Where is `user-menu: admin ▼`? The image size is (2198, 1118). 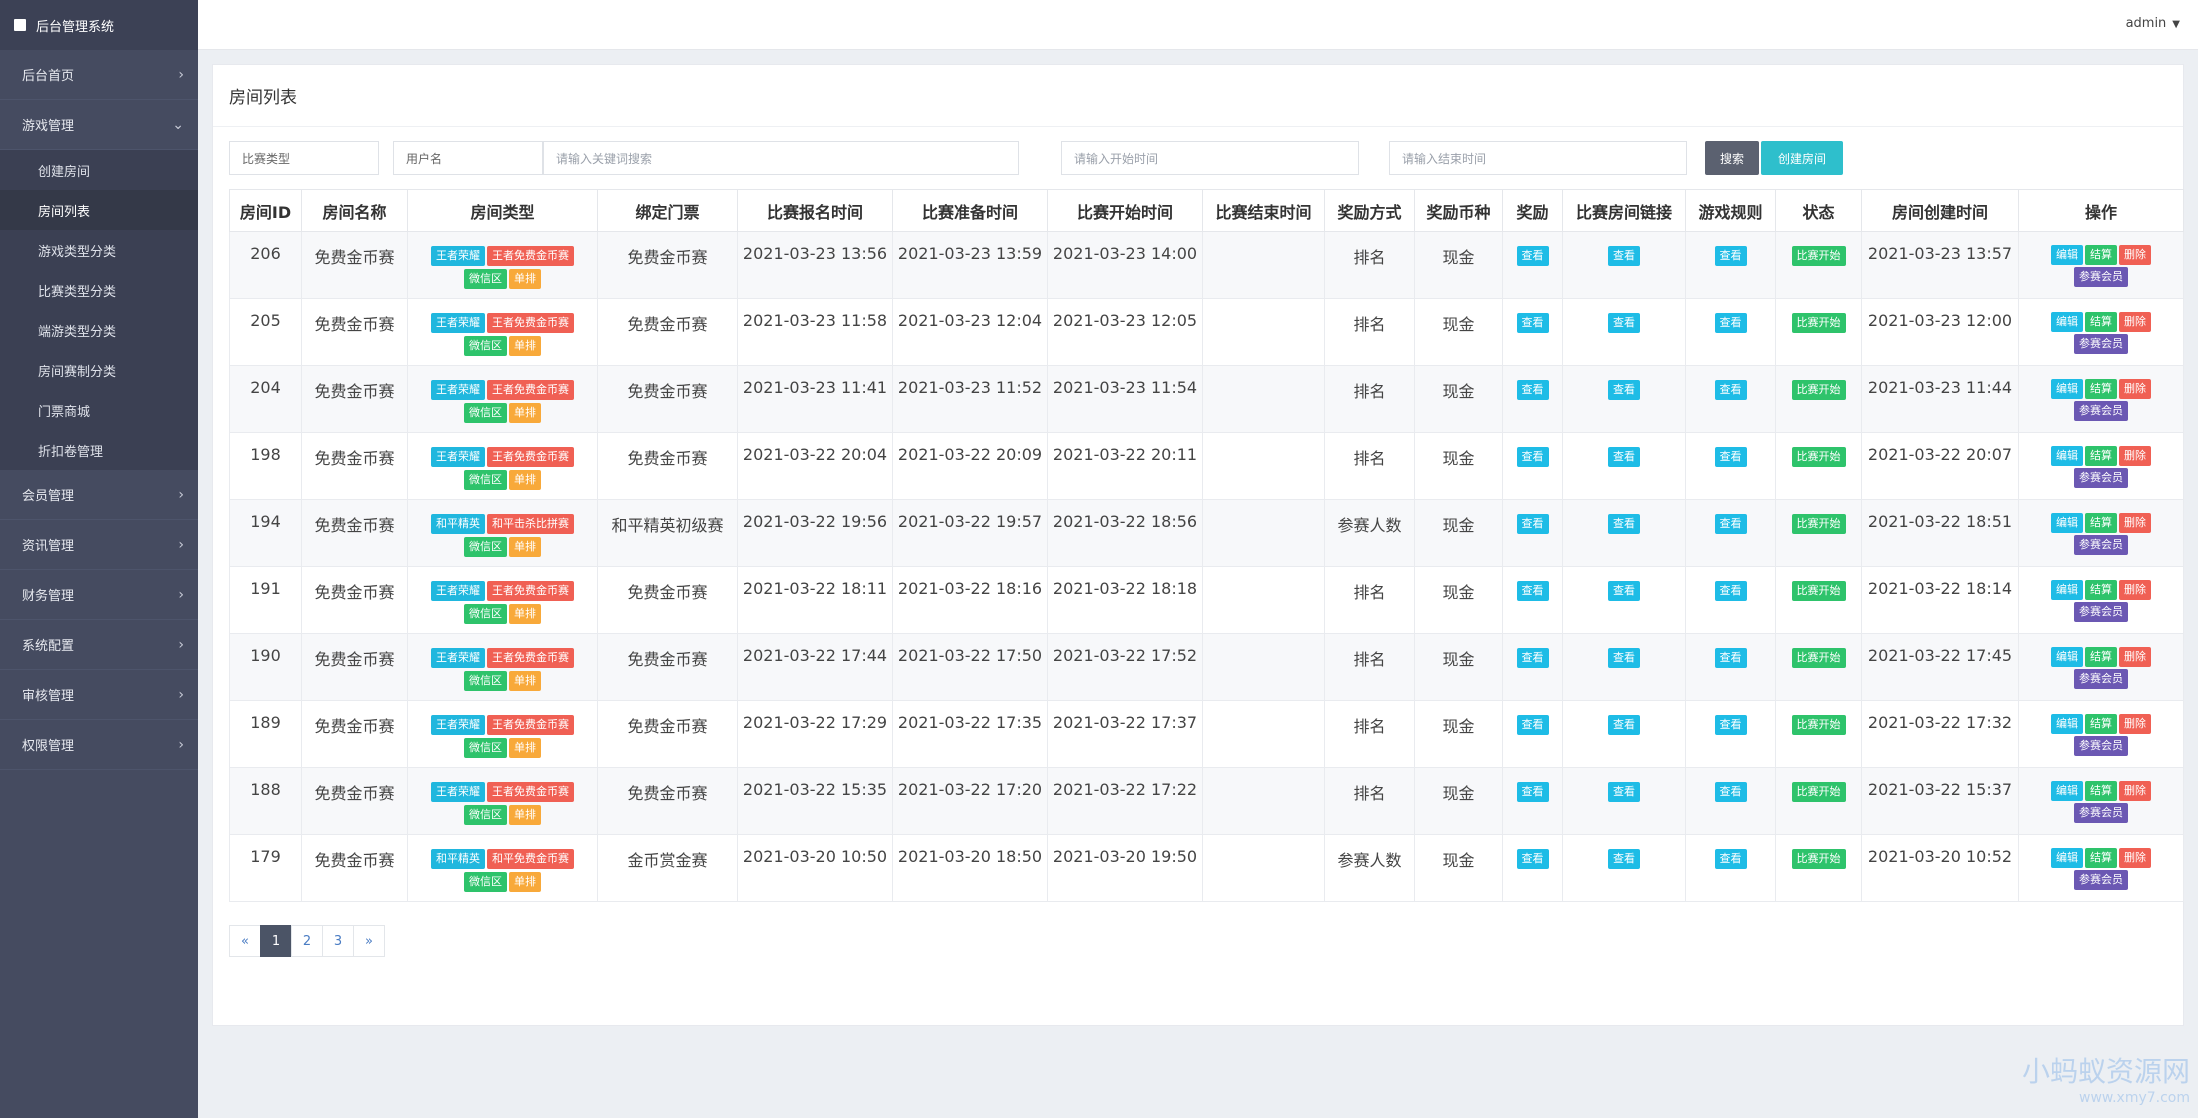 user-menu: admin ▼ is located at coordinates (2153, 23).